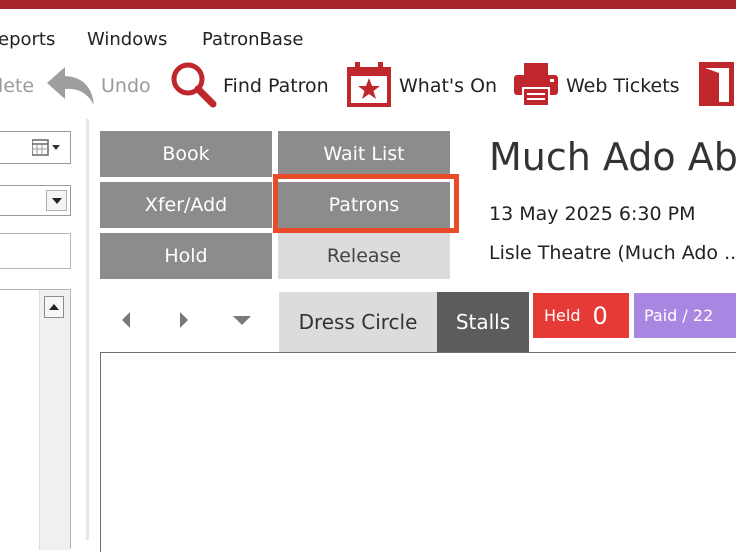 The width and height of the screenshot is (736, 552). What do you see at coordinates (35, 200) in the screenshot?
I see `filter-combo` at bounding box center [35, 200].